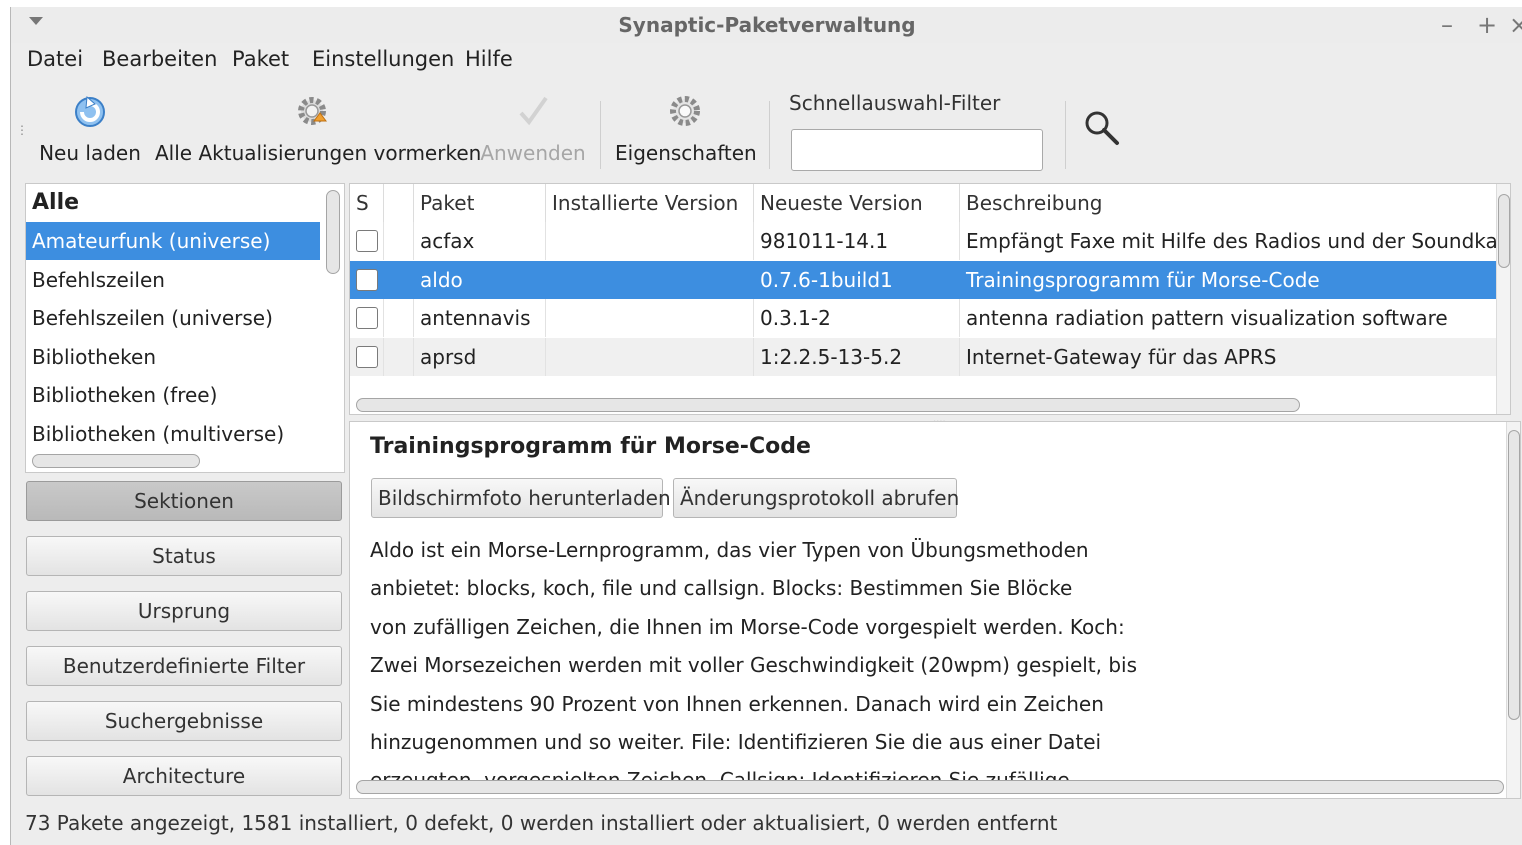 The image size is (1522, 845). What do you see at coordinates (90, 153) in the screenshot?
I see `reload-label: Neu laden` at bounding box center [90, 153].